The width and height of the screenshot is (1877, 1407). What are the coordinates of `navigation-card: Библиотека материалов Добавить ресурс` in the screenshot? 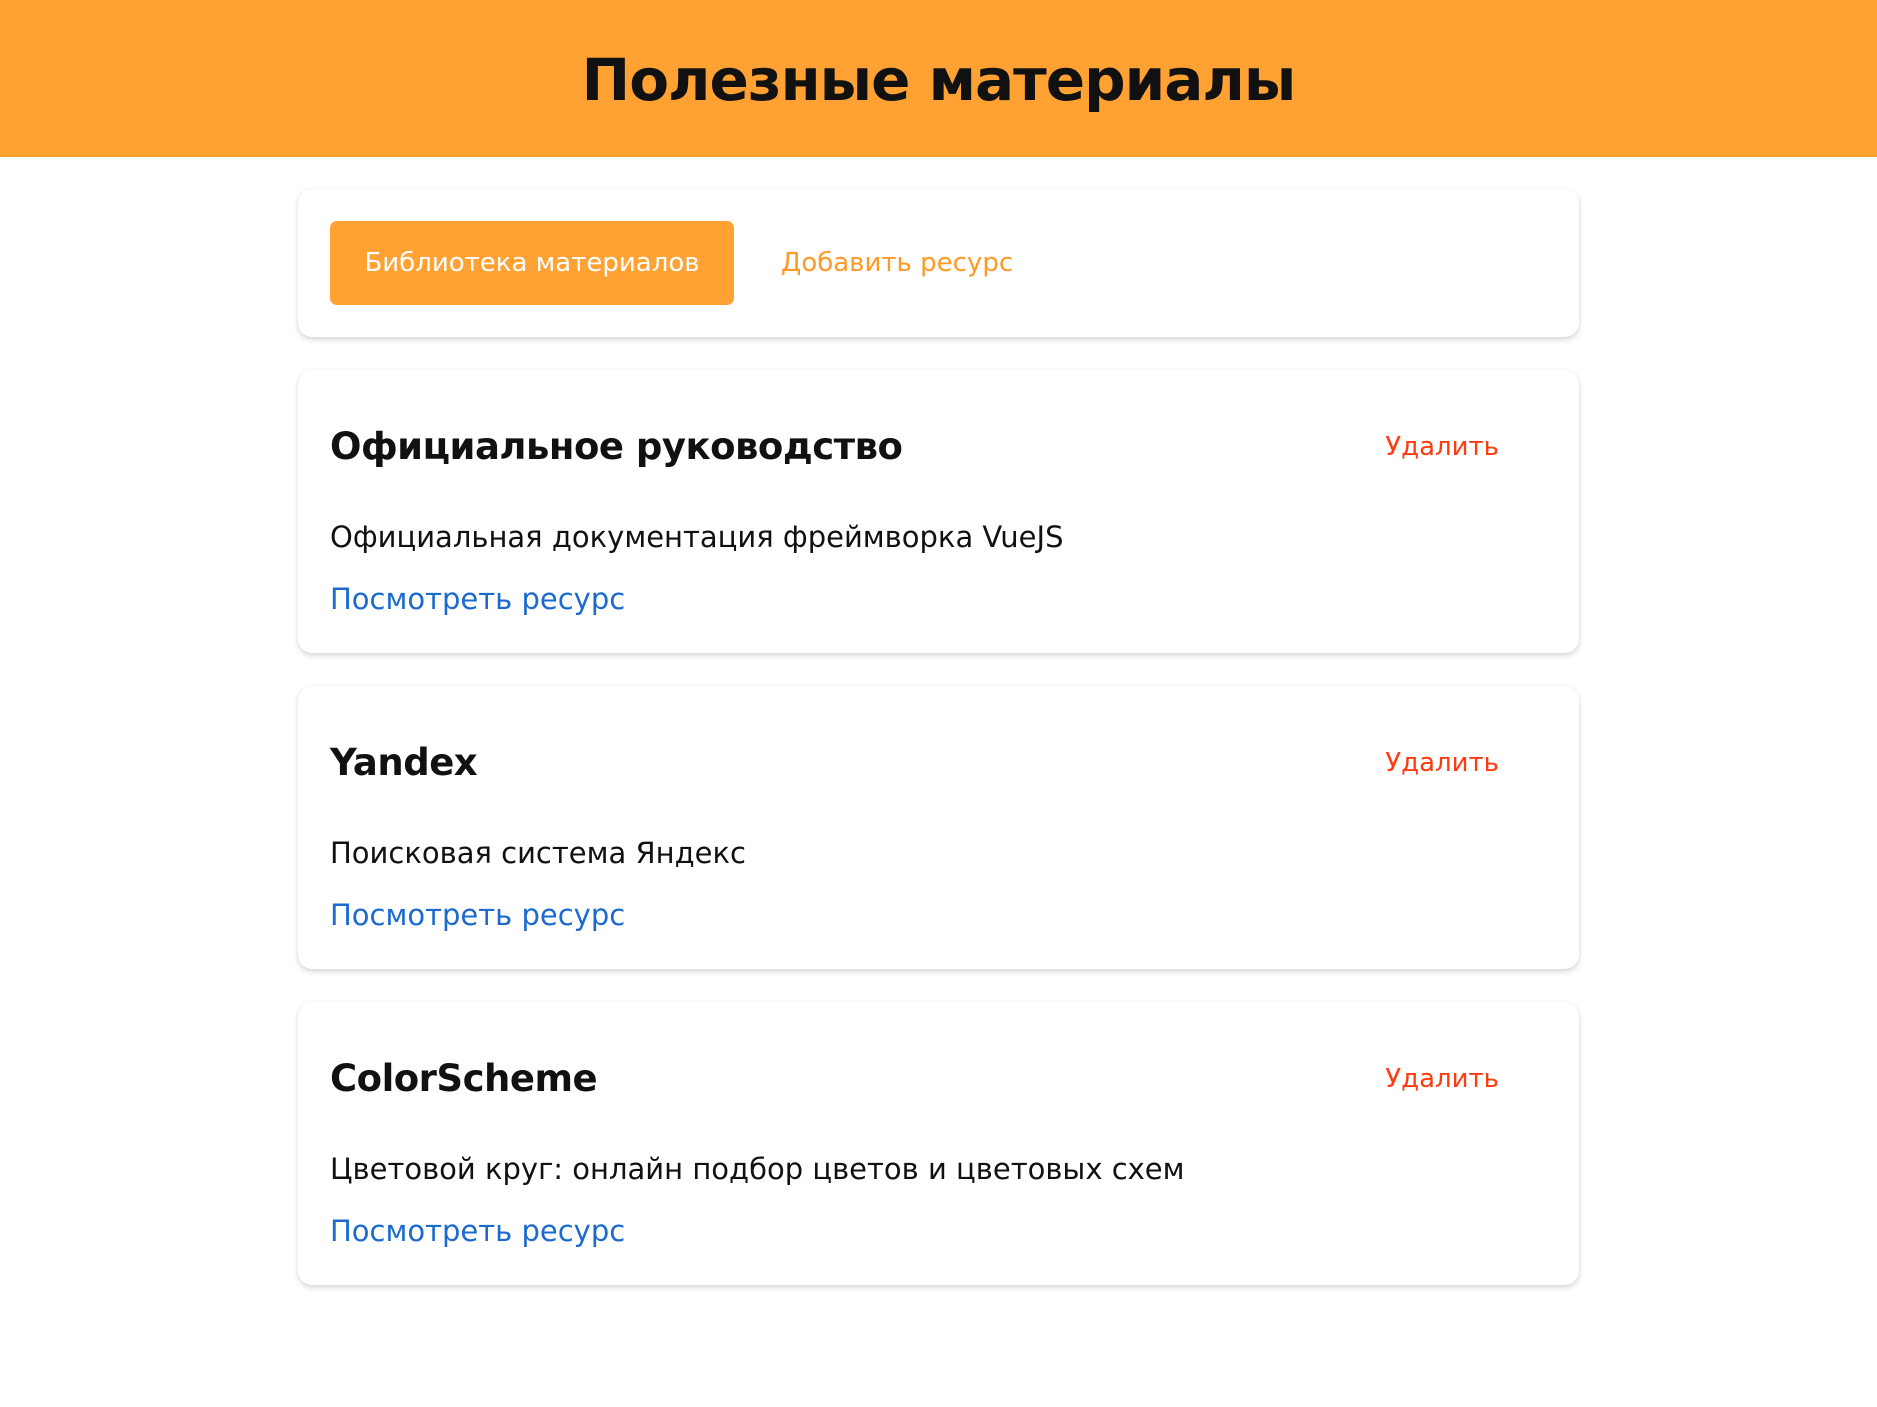 It's located at (938, 263).